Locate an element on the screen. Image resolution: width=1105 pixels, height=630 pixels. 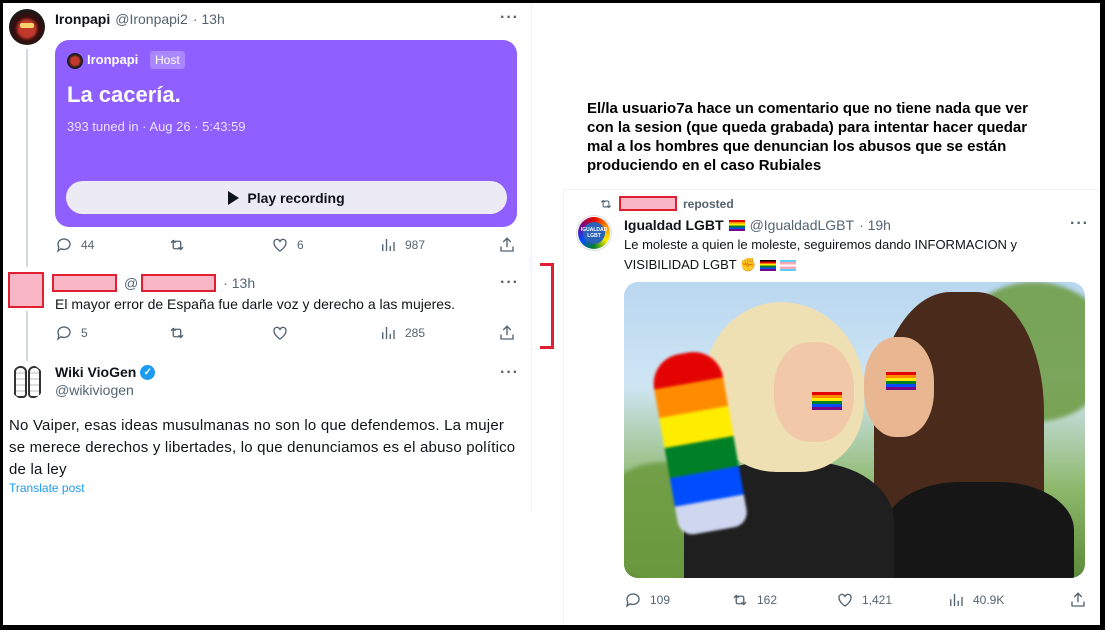
progress-pride-flag-icon is located at coordinates (767, 266).